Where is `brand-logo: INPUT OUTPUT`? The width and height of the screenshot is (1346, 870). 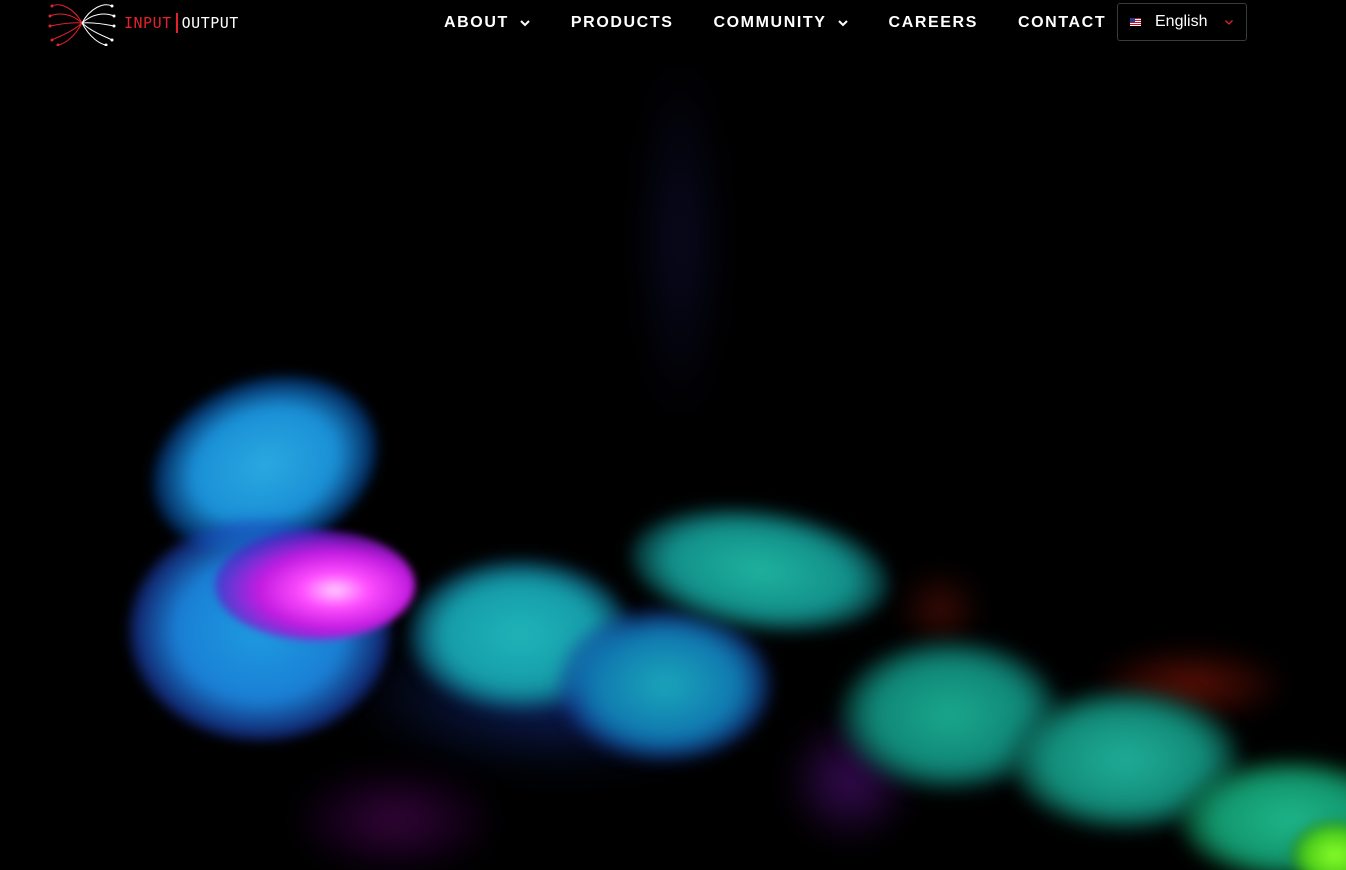
brand-logo: INPUT OUTPUT is located at coordinates (143, 23).